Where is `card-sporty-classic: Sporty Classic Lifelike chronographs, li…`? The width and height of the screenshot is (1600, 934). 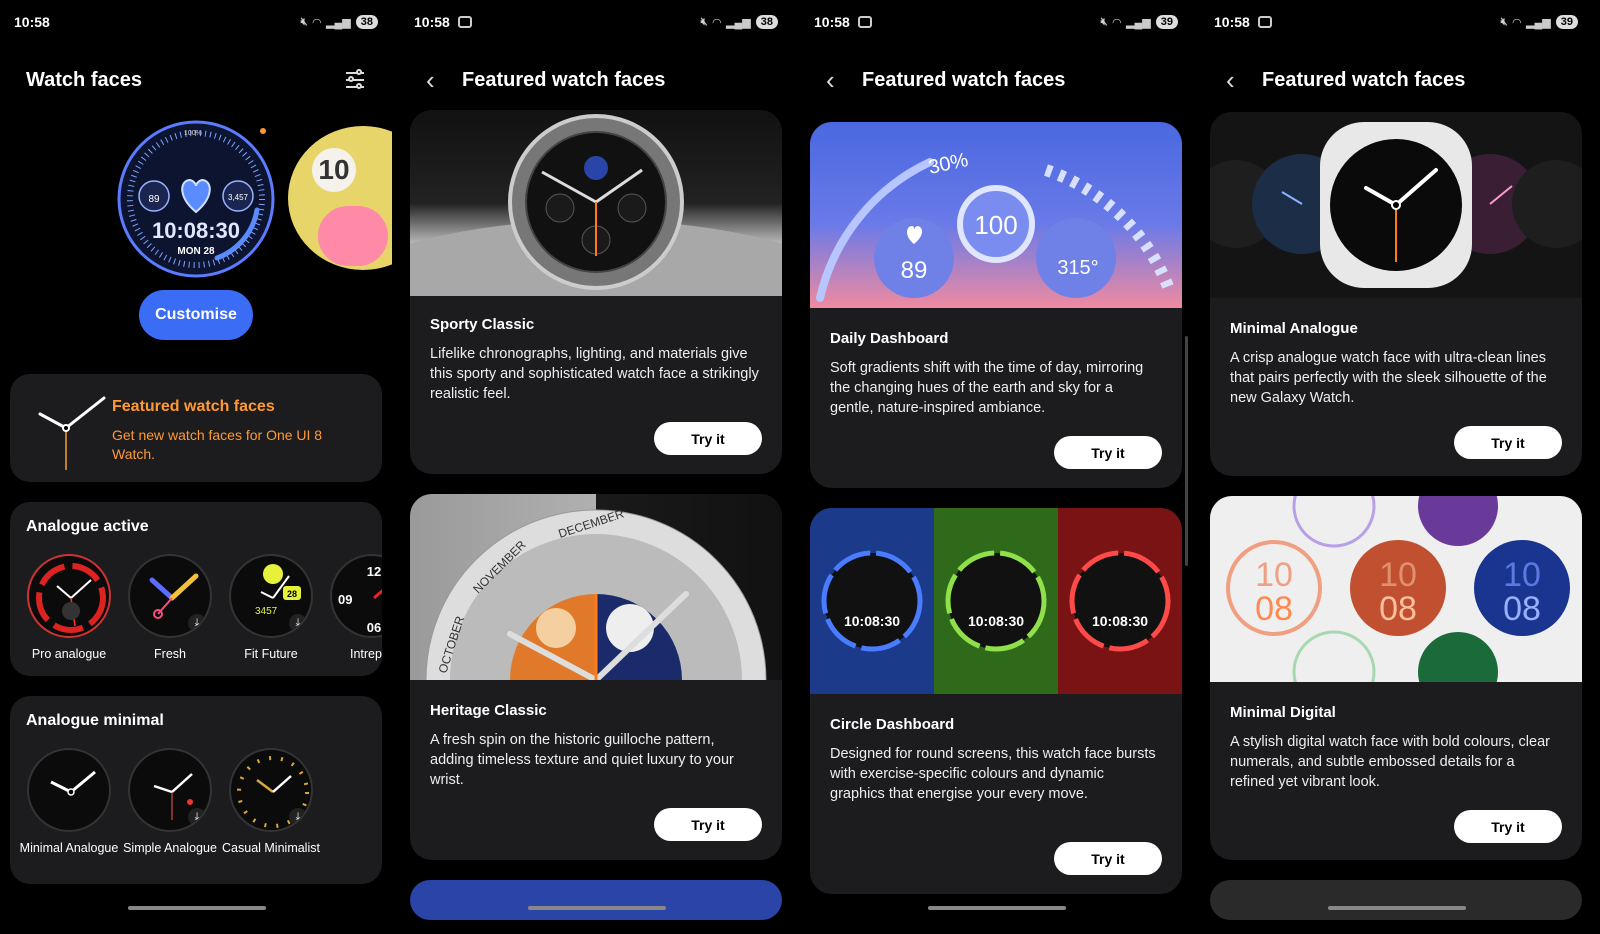 card-sporty-classic: Sporty Classic Lifelike chronographs, li… is located at coordinates (596, 292).